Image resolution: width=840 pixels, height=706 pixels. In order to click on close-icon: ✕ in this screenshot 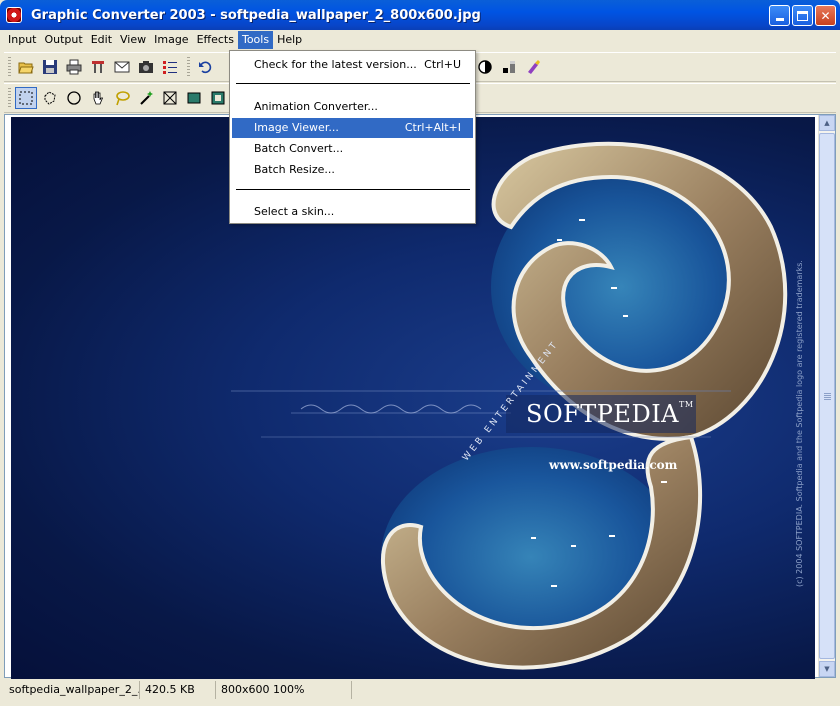, I will do `click(825, 15)`.